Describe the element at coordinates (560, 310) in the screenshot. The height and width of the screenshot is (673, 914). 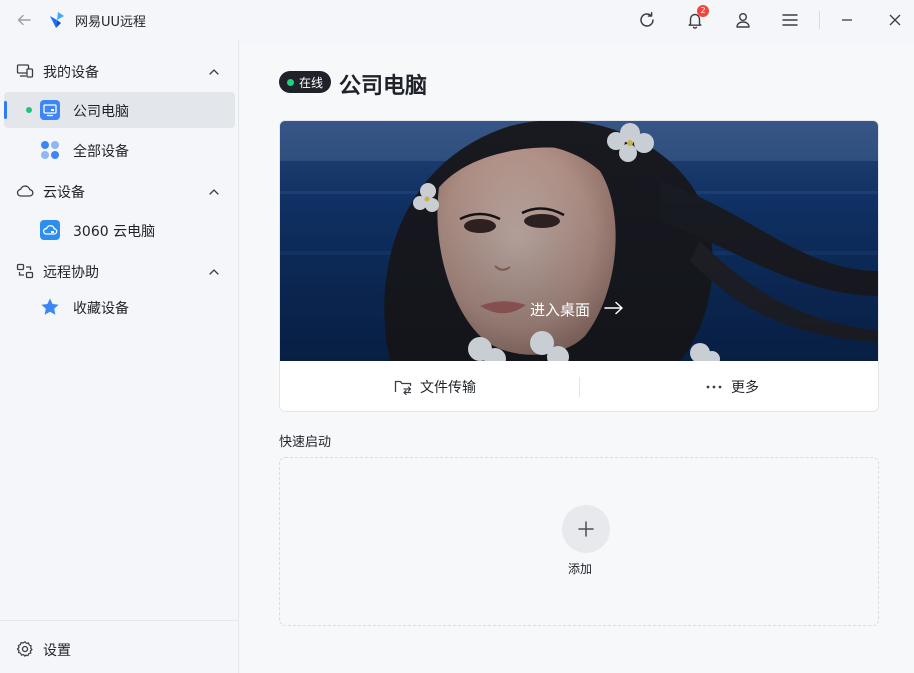
I see `enter-desktop-label: 进入桌面` at that location.